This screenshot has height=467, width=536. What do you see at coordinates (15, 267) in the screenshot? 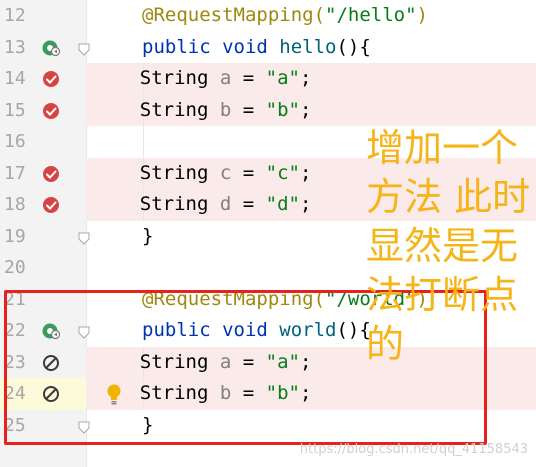
I see `line-number: 20` at bounding box center [15, 267].